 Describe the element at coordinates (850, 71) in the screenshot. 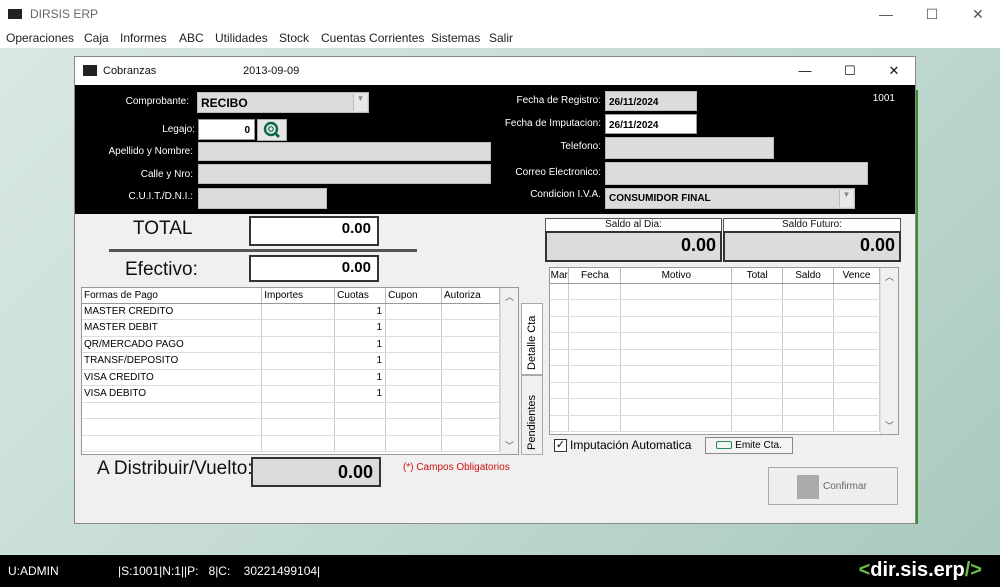

I see `window-maximize-button: ☐` at that location.